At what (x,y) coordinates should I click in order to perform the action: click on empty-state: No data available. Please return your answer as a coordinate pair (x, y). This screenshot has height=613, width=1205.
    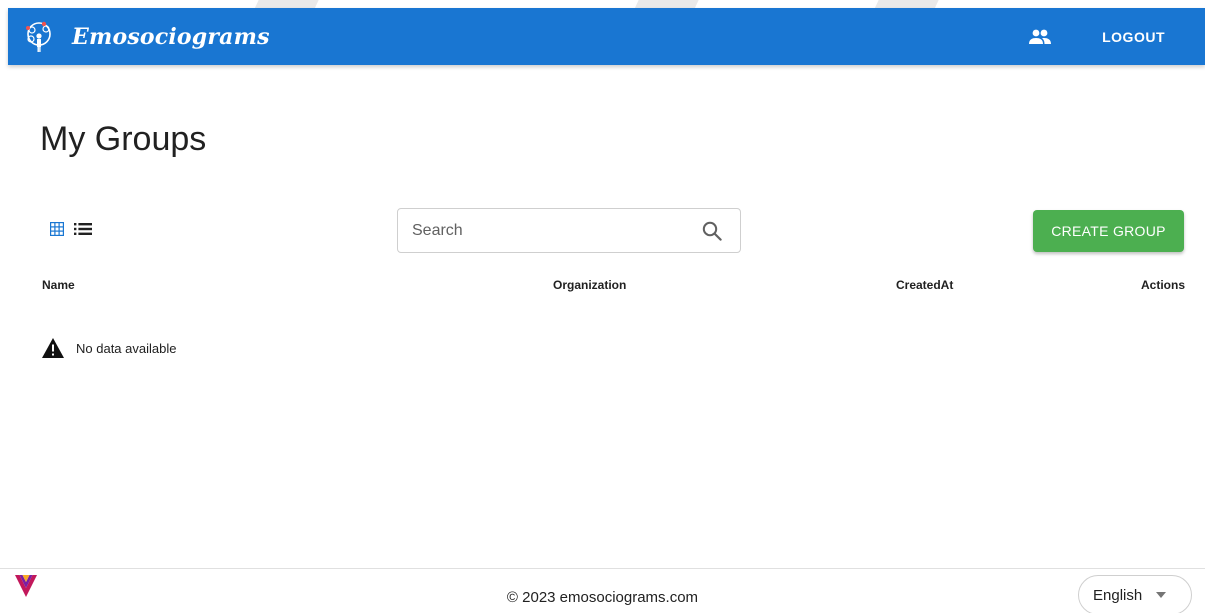
    Looking at the image, I should click on (109, 348).